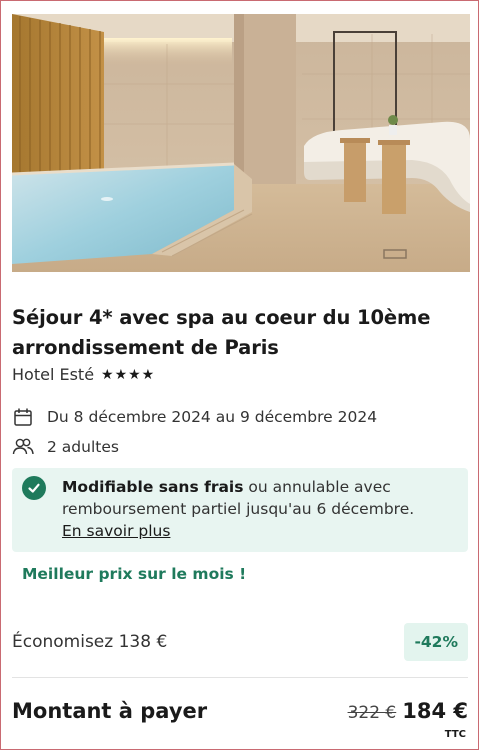 The width and height of the screenshot is (479, 750). I want to click on payment-row: Montant à payer 322 € 184 €, so click(240, 711).